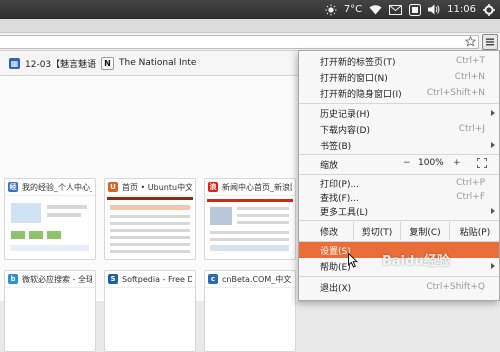 The image size is (500, 352). What do you see at coordinates (482, 163) in the screenshot?
I see `fullscreen-icon` at bounding box center [482, 163].